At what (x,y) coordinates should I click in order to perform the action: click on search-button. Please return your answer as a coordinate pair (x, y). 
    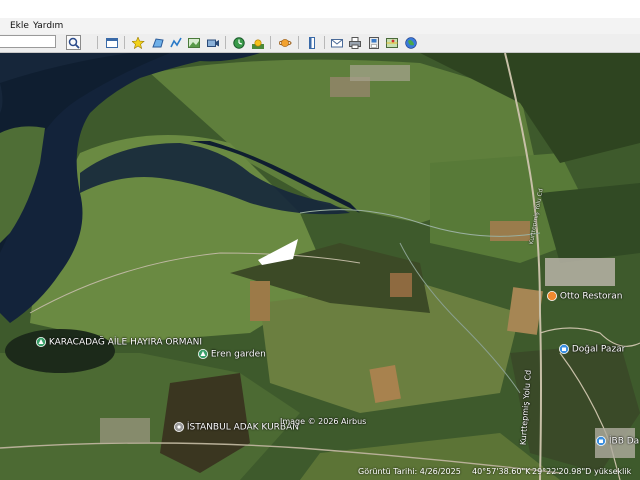
    Looking at the image, I should click on (73, 42).